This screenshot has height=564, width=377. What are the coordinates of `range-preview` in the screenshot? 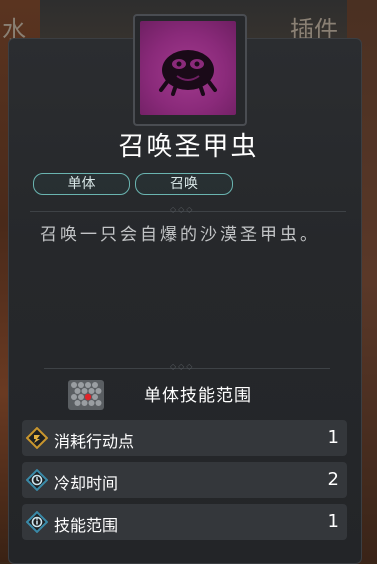 It's located at (86, 397).